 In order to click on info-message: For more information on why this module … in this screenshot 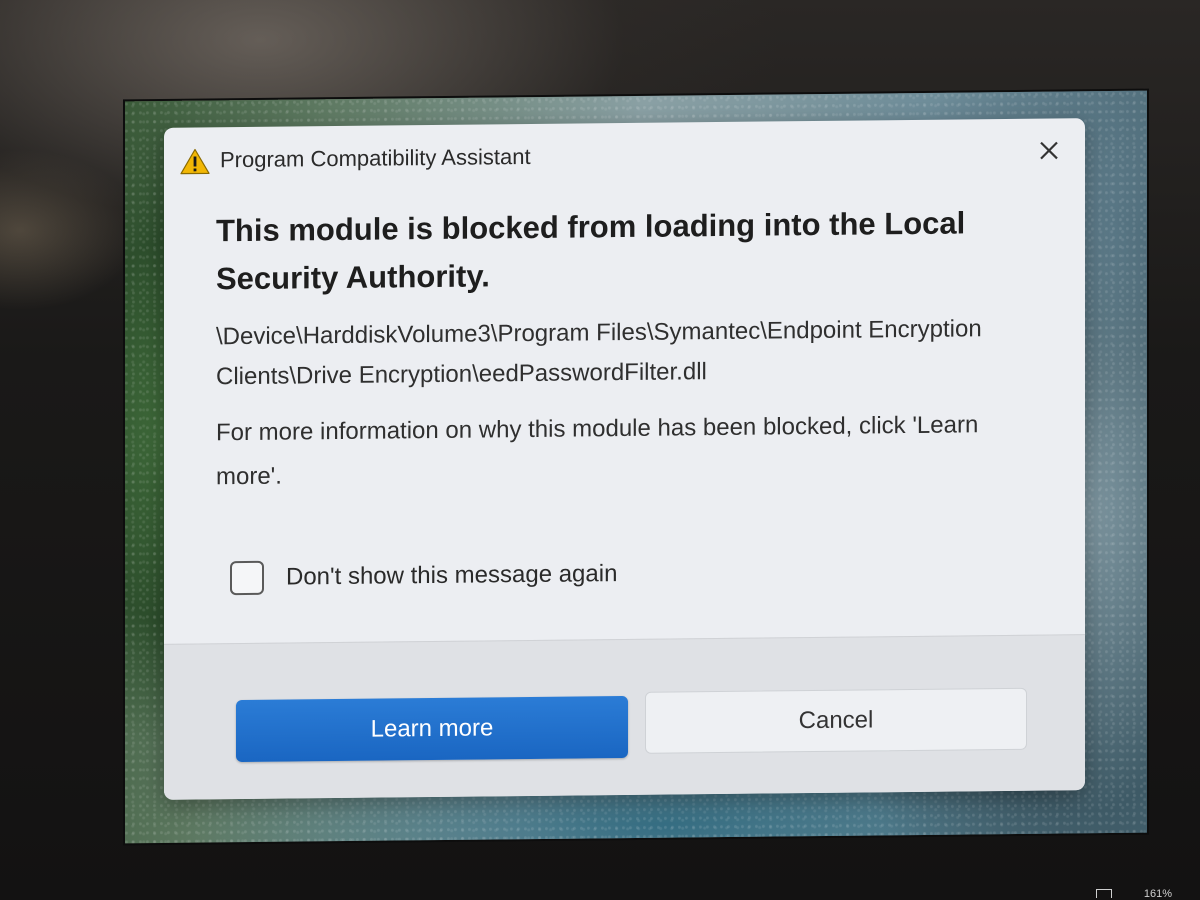, I will do `click(597, 451)`.